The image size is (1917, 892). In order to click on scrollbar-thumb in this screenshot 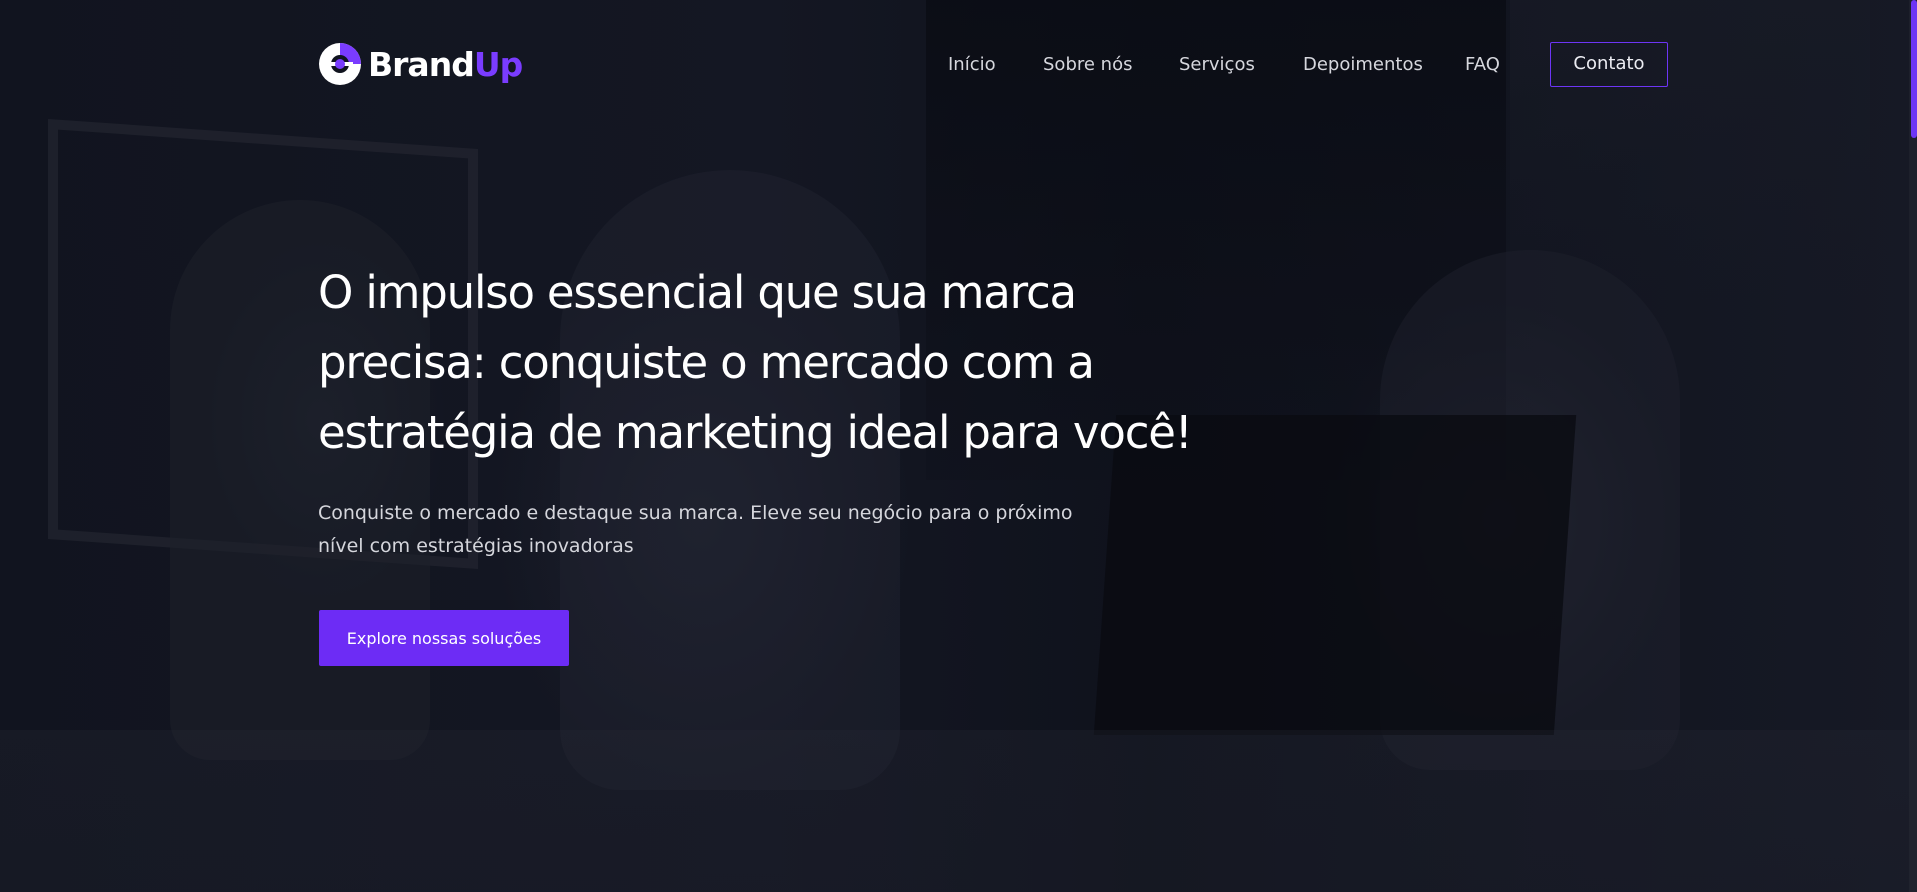, I will do `click(1914, 69)`.